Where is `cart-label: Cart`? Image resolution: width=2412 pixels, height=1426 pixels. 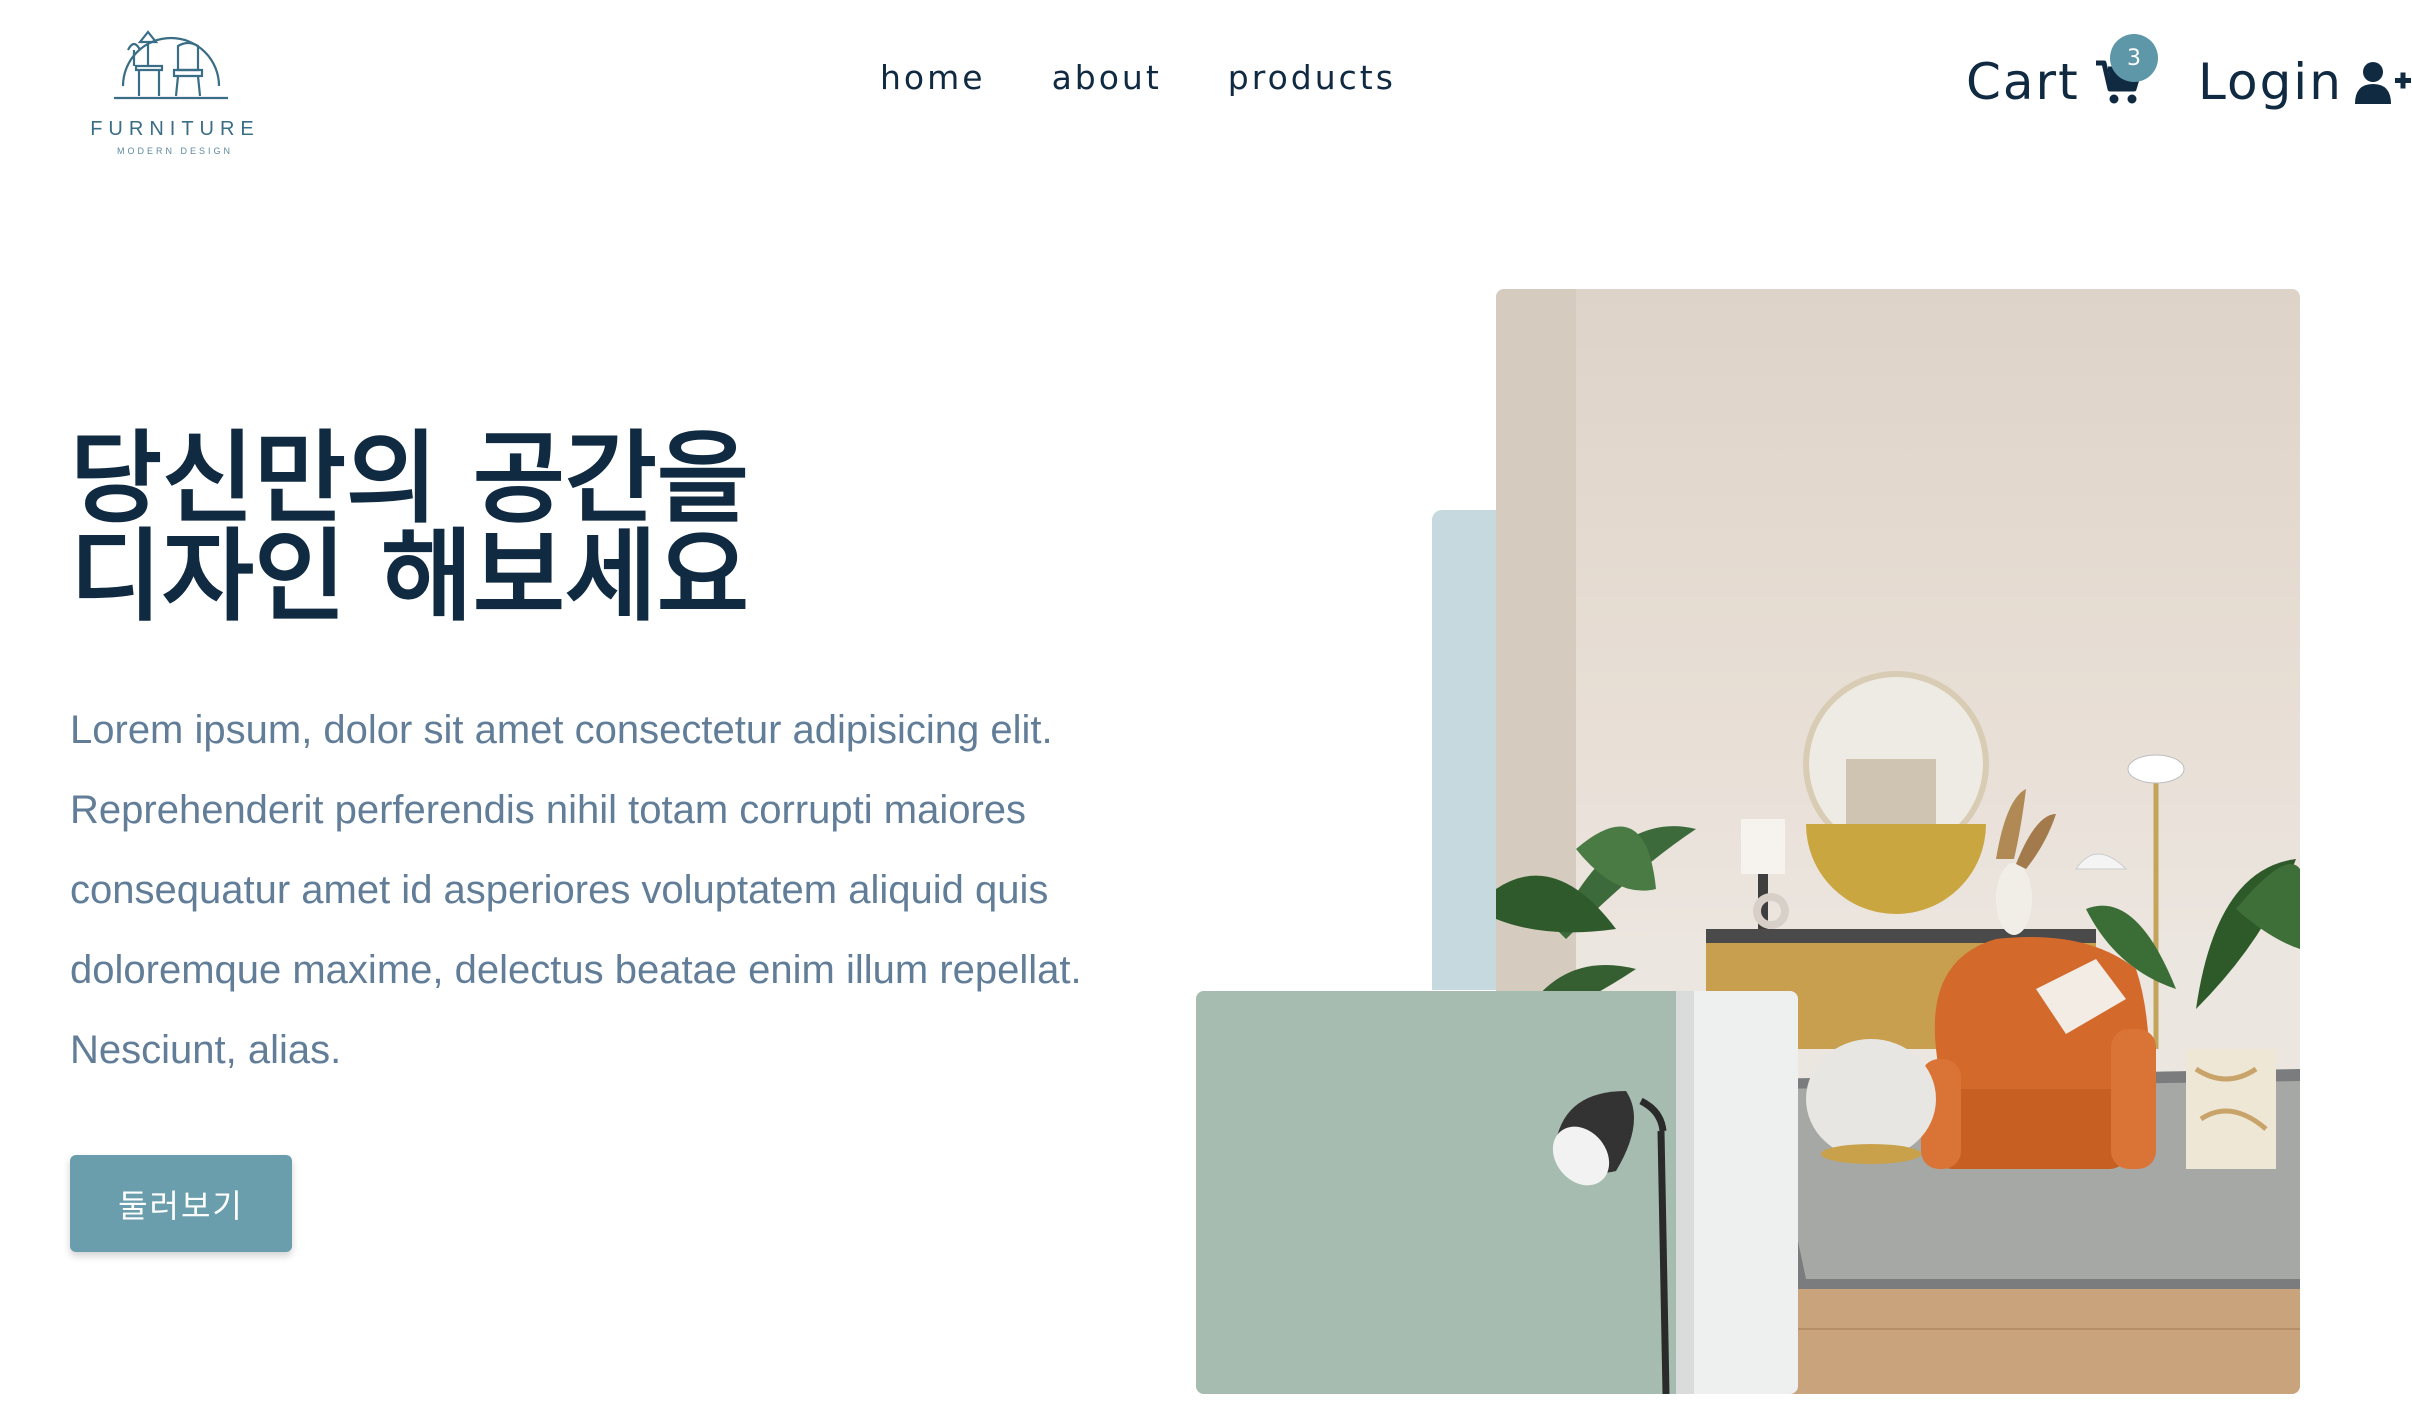
cart-label: Cart is located at coordinates (2023, 82).